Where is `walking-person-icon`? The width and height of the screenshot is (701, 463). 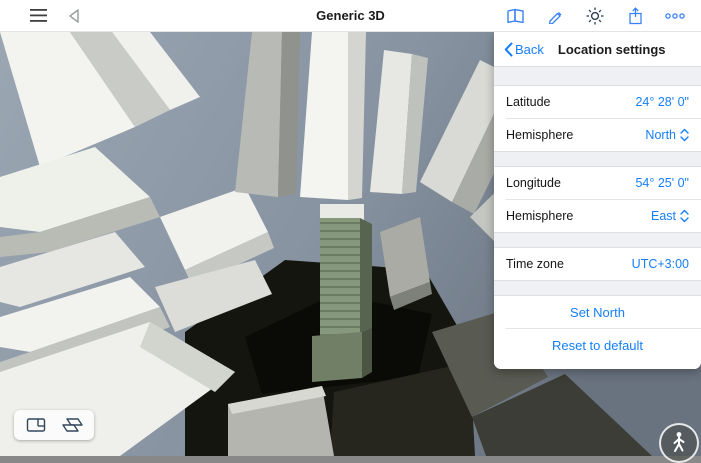
walking-person-icon is located at coordinates (679, 442).